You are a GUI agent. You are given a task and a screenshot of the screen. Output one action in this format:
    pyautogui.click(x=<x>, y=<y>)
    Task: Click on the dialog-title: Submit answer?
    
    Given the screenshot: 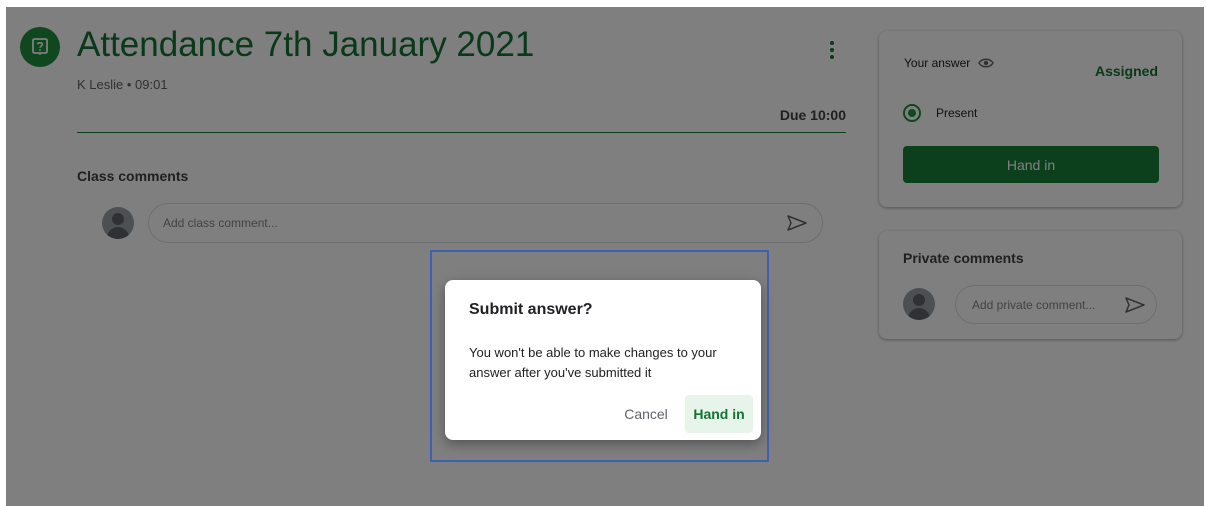 What is the action you would take?
    pyautogui.click(x=531, y=309)
    